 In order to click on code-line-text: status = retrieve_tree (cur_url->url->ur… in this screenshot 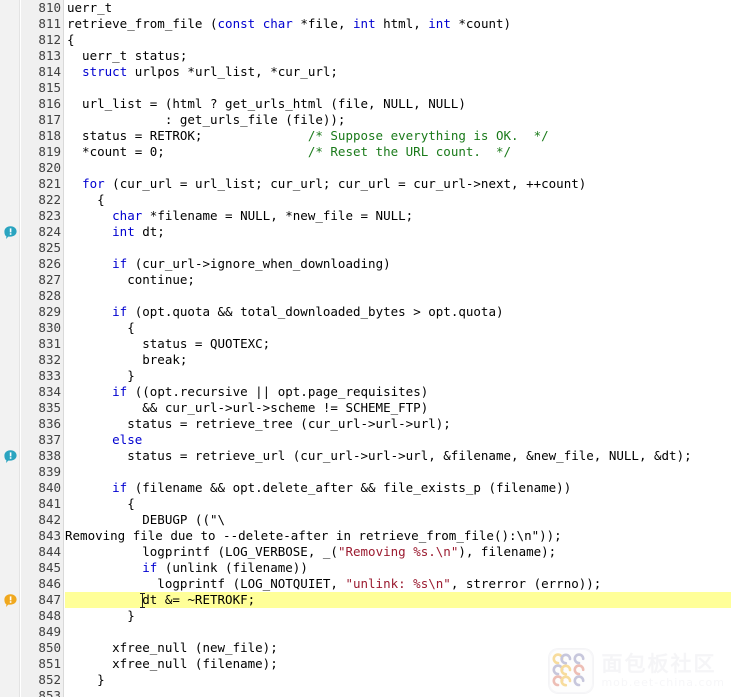, I will do `click(259, 424)`.